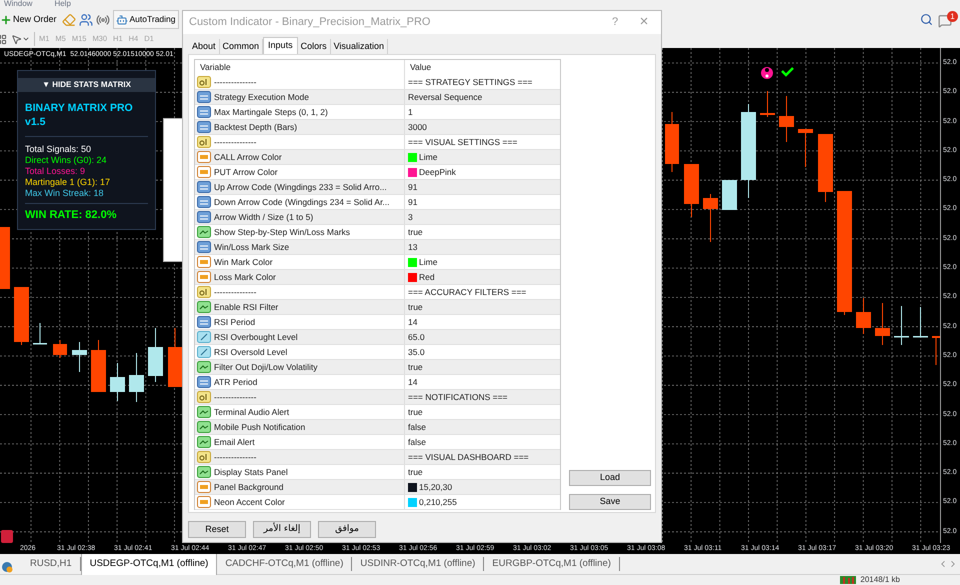 The width and height of the screenshot is (960, 585). Describe the element at coordinates (377, 472) in the screenshot. I see `table-row: Display Stats Panel true` at that location.